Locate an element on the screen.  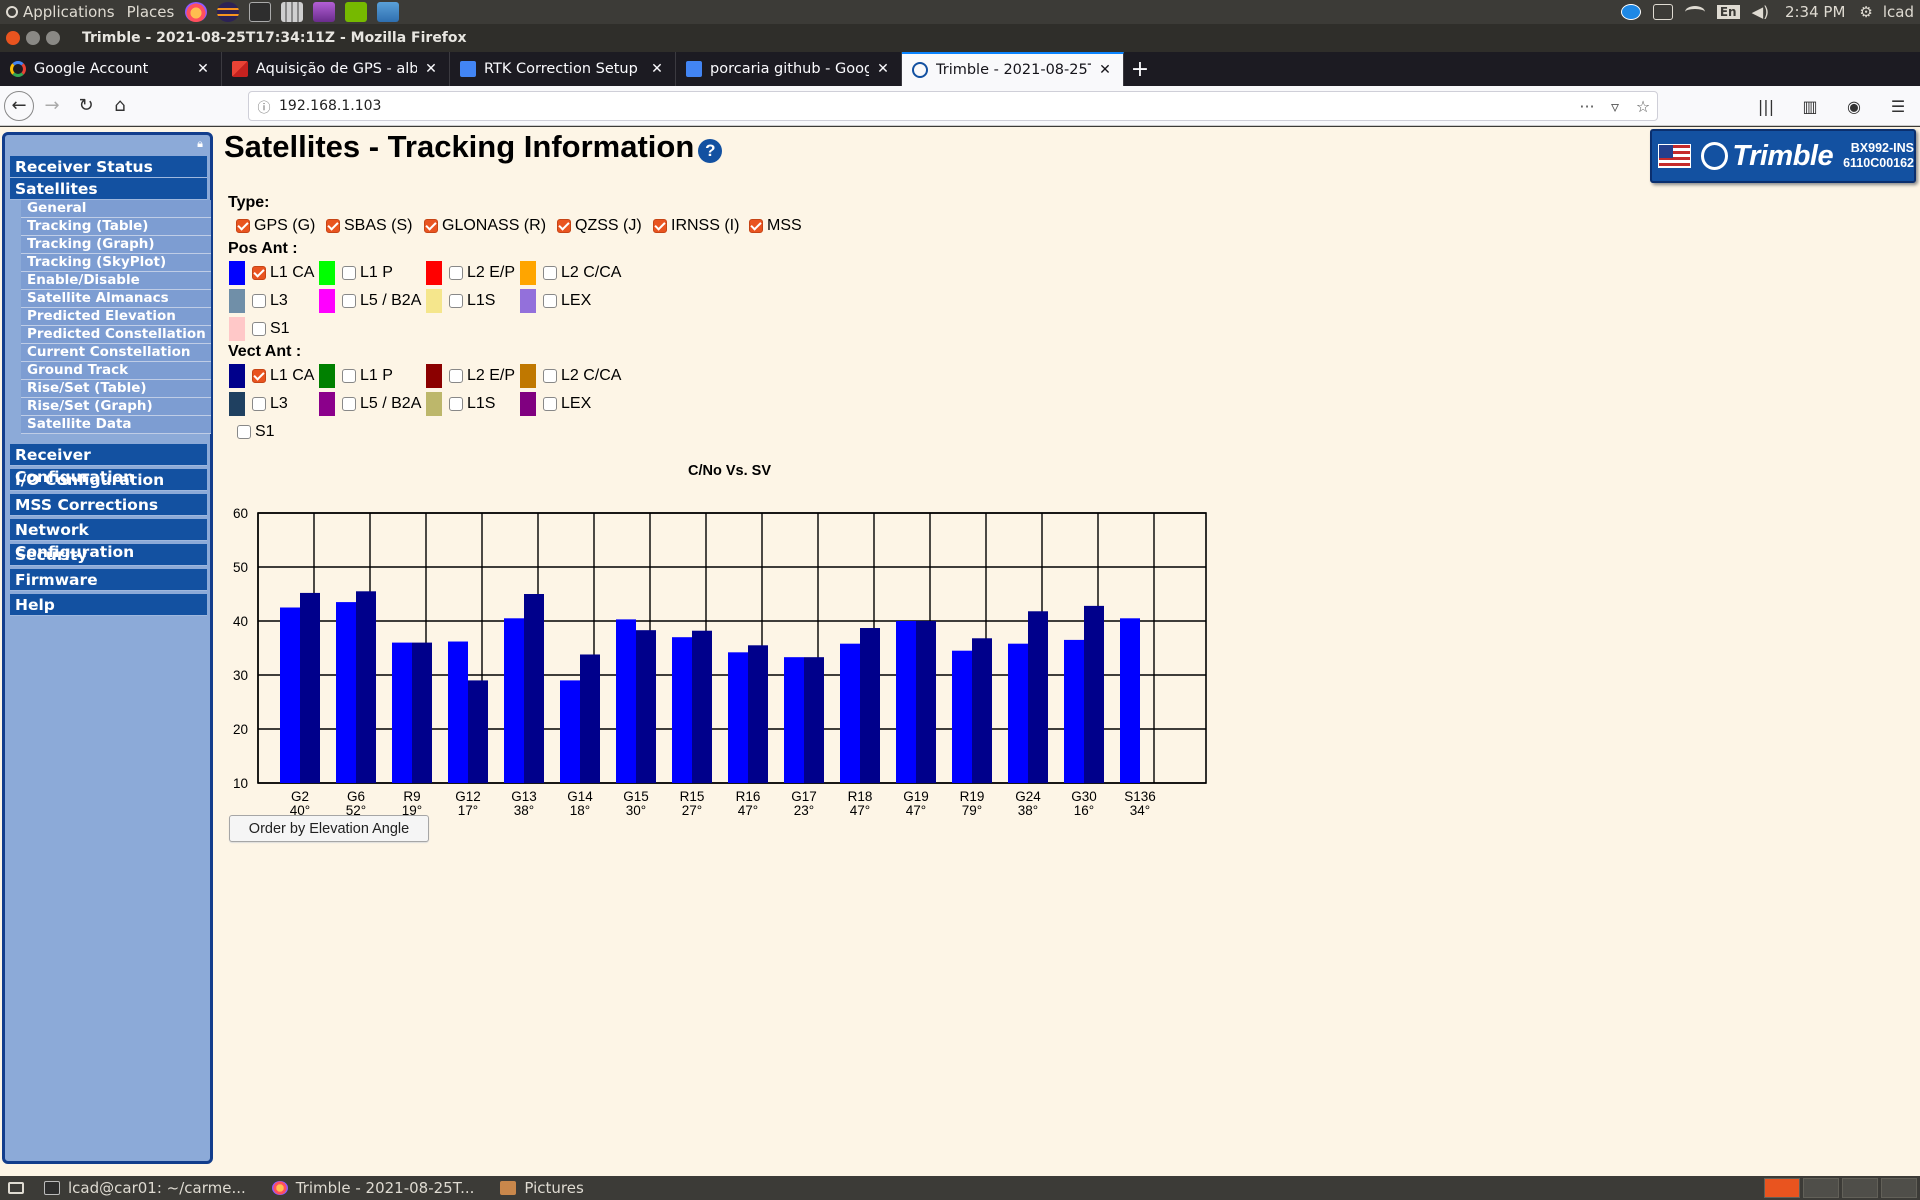
url-text: 192.168.1.103 is located at coordinates (926, 106).